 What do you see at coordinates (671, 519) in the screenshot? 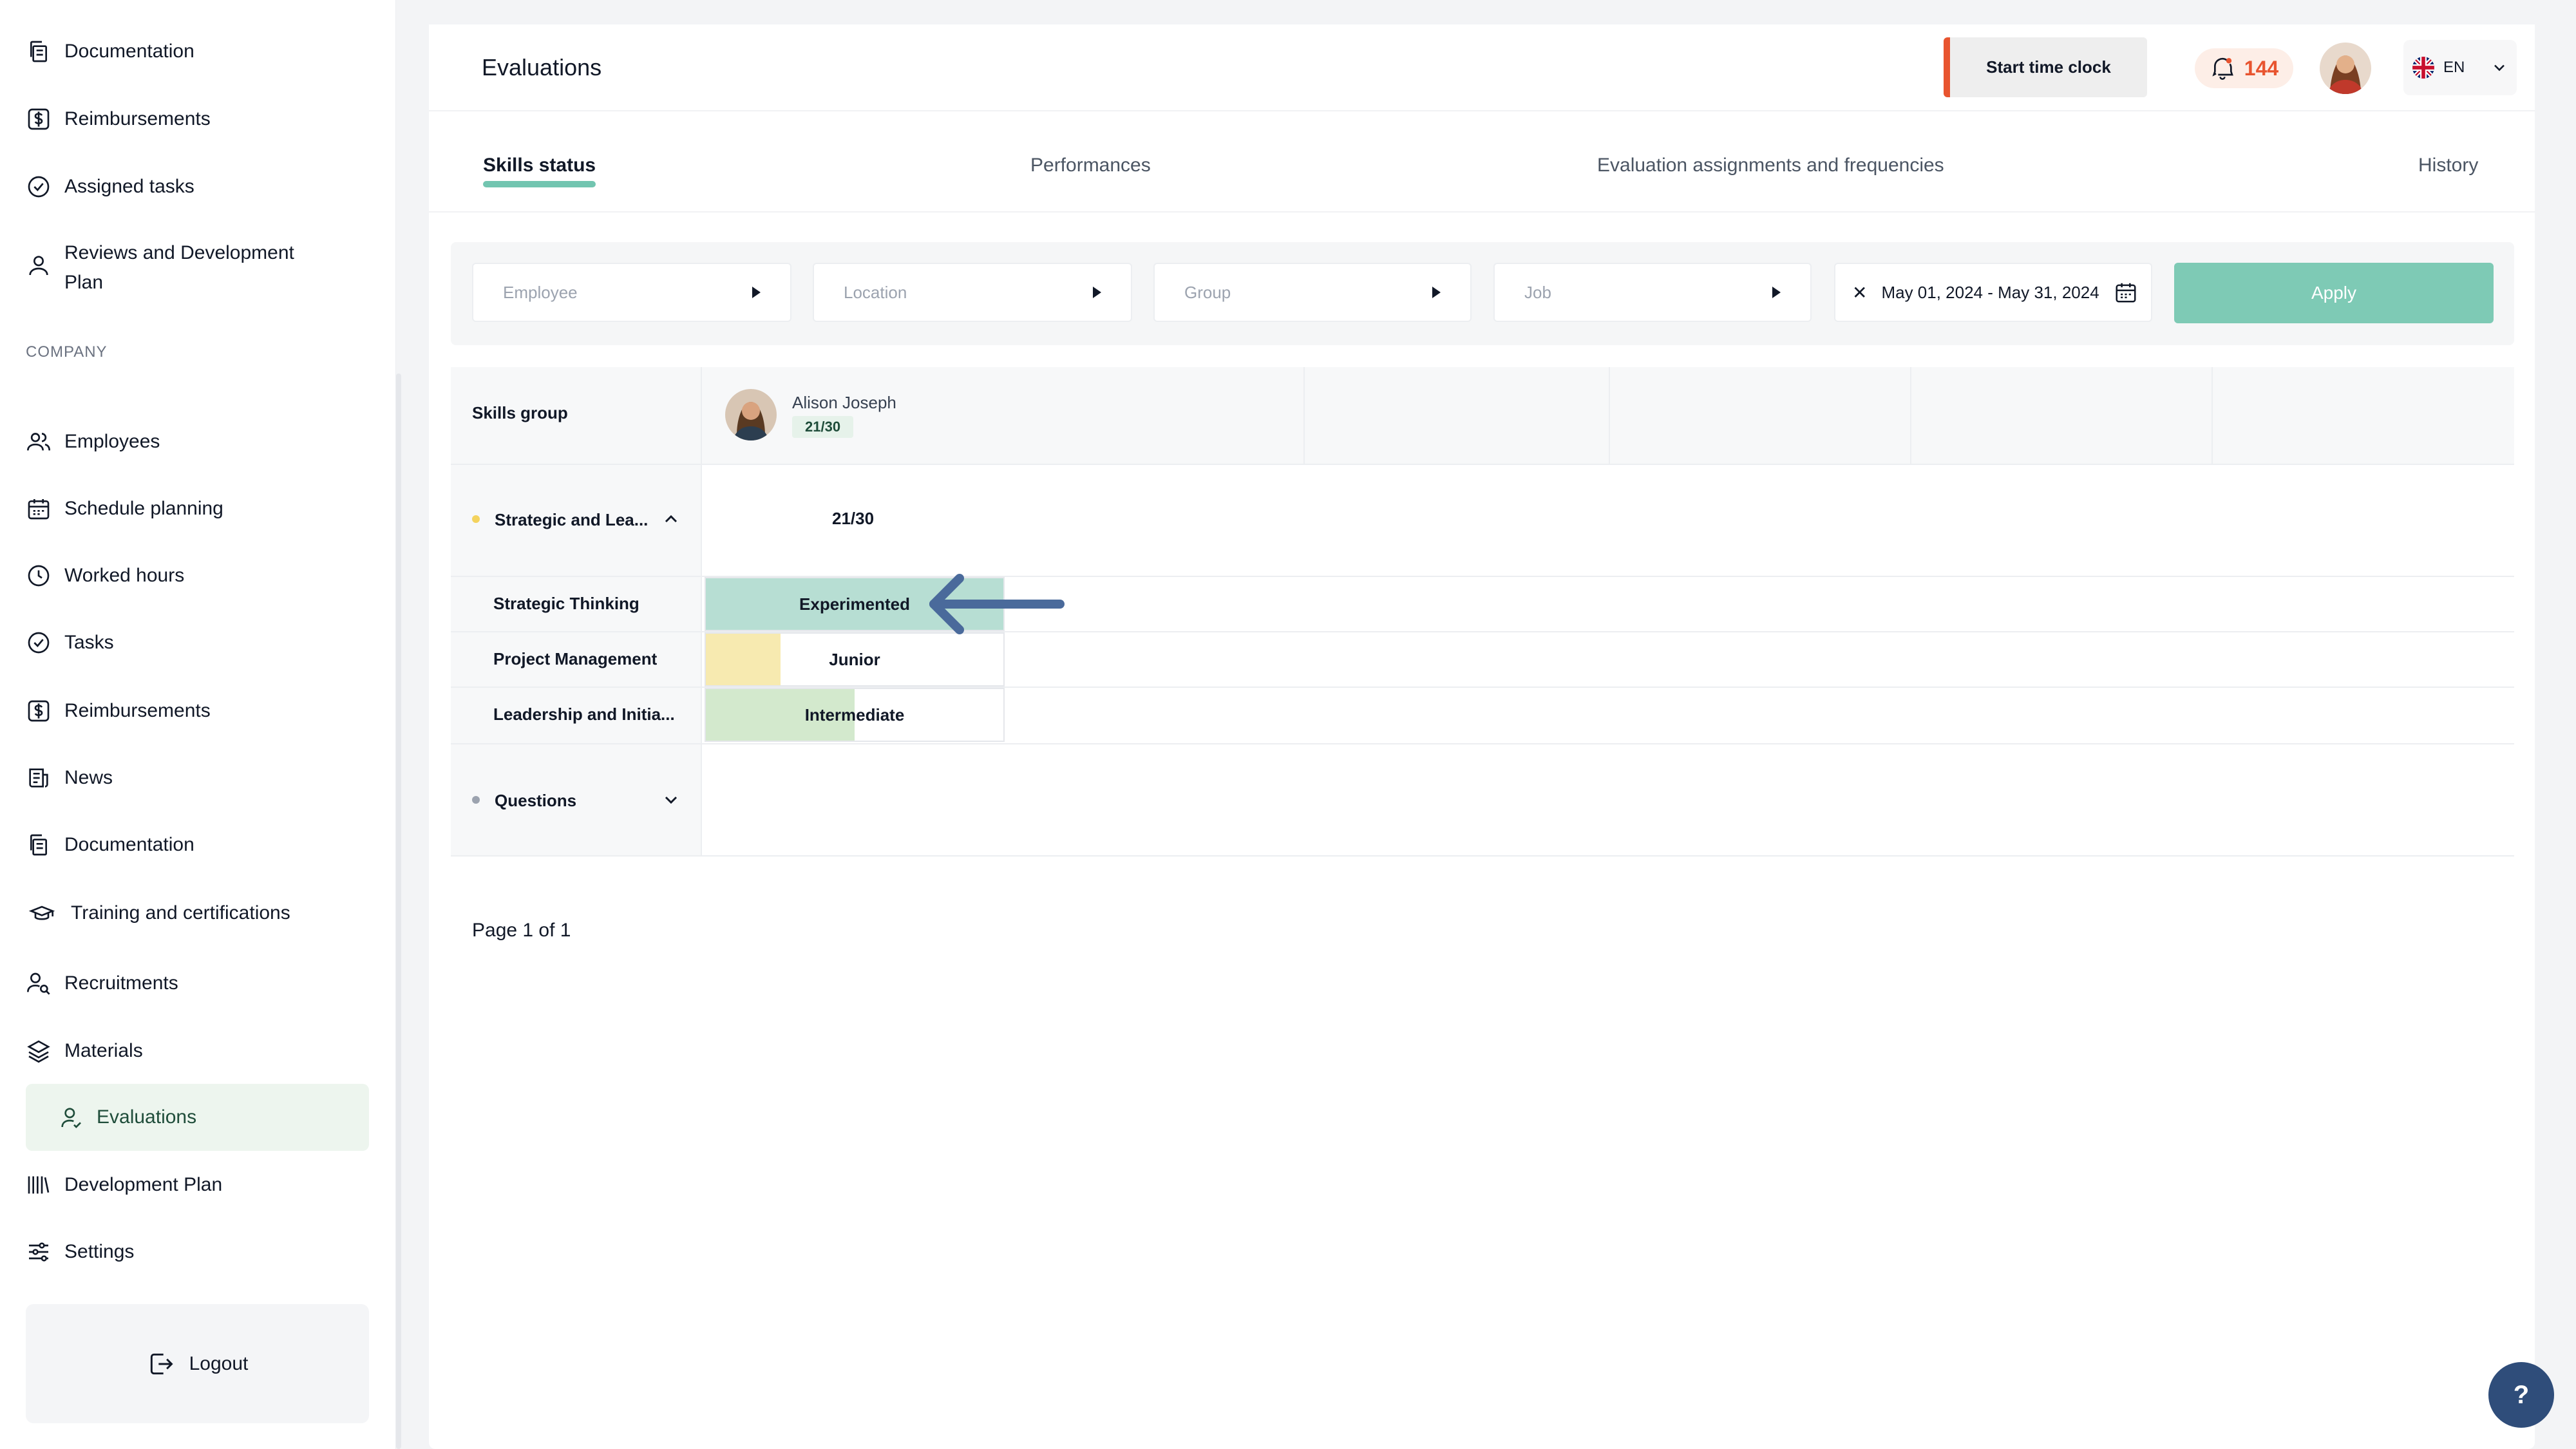
I see `chevron-up-icon` at bounding box center [671, 519].